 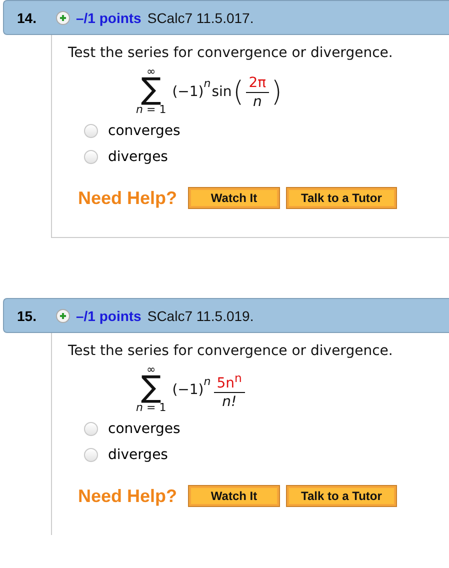 I want to click on function-name: sin, so click(x=222, y=92).